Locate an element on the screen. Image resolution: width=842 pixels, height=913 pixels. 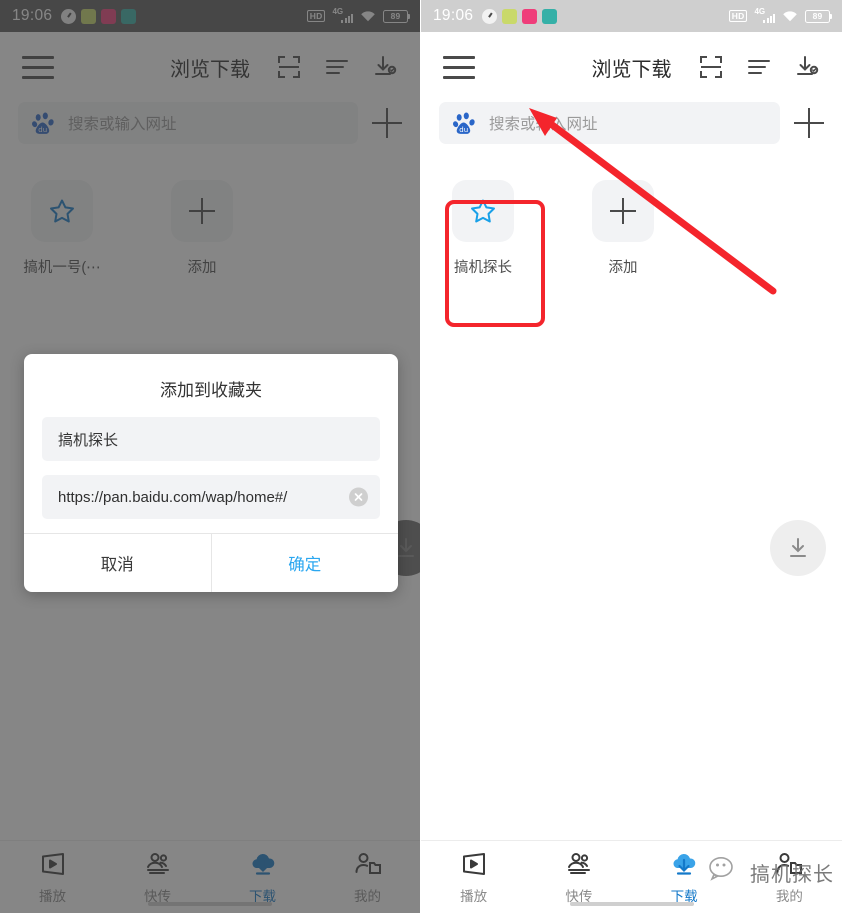
search-row: du 搜索或输入网址 is located at coordinates (631, 123).